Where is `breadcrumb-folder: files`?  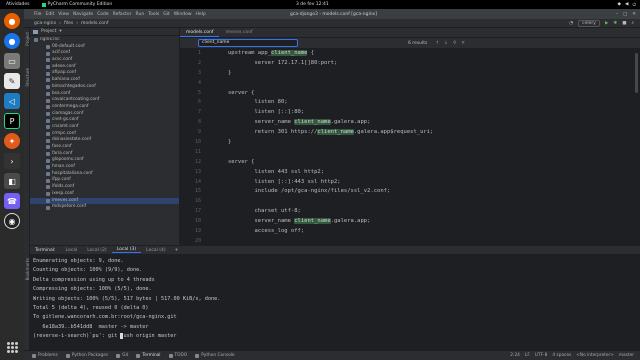
breadcrumb-folder: files is located at coordinates (68, 23).